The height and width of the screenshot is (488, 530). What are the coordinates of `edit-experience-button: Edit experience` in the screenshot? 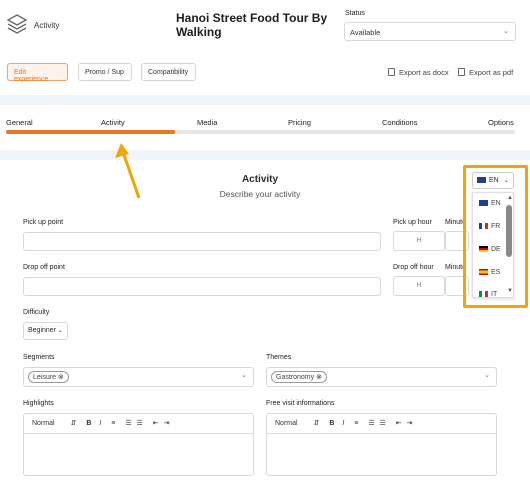 It's located at (37, 73).